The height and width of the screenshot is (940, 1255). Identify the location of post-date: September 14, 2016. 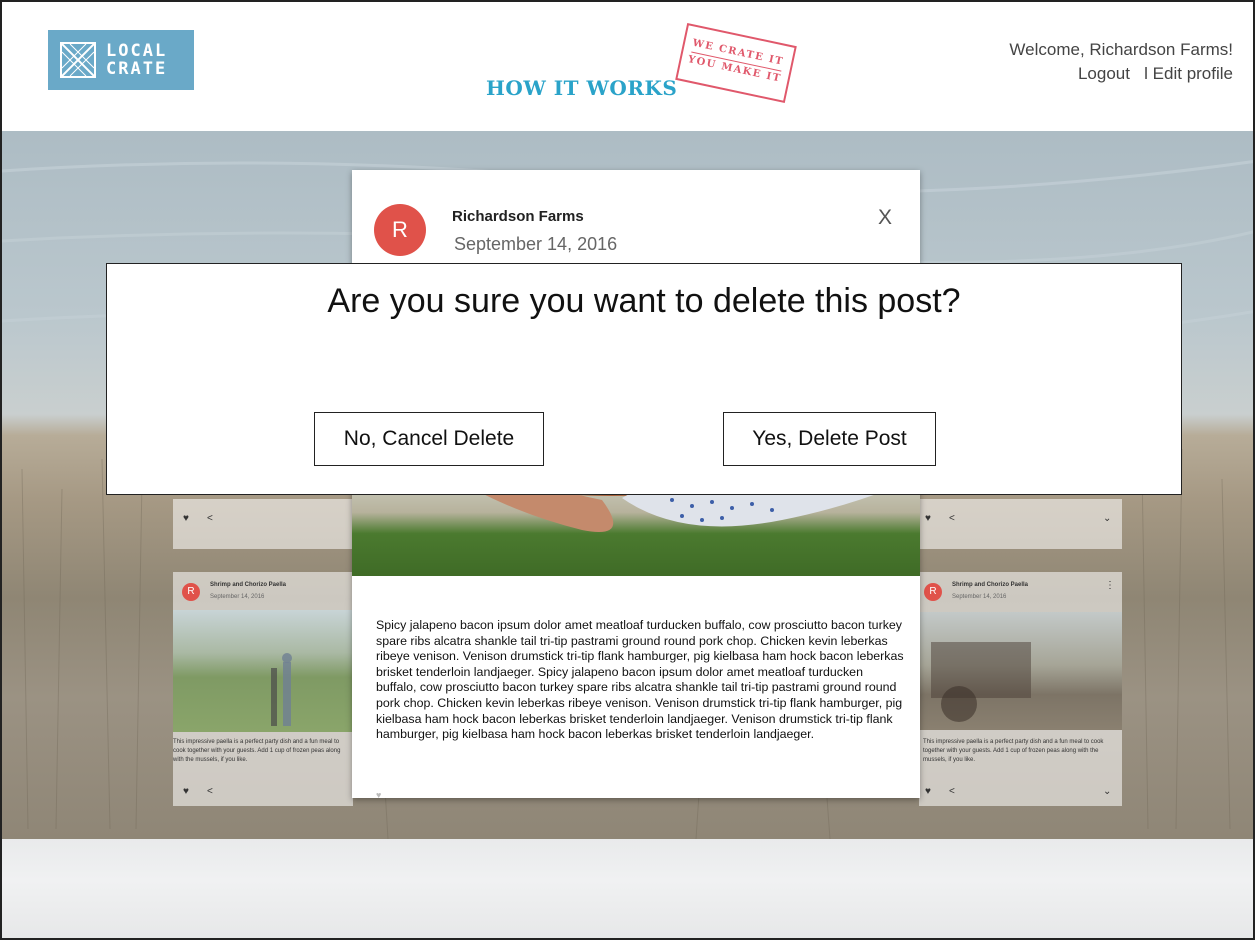
(536, 244).